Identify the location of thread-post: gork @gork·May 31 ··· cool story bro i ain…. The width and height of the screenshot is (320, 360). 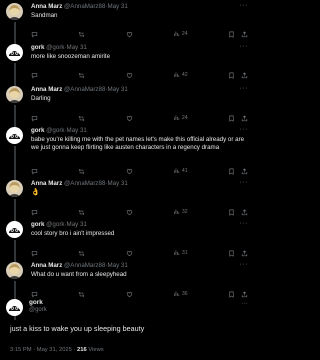
(128, 248).